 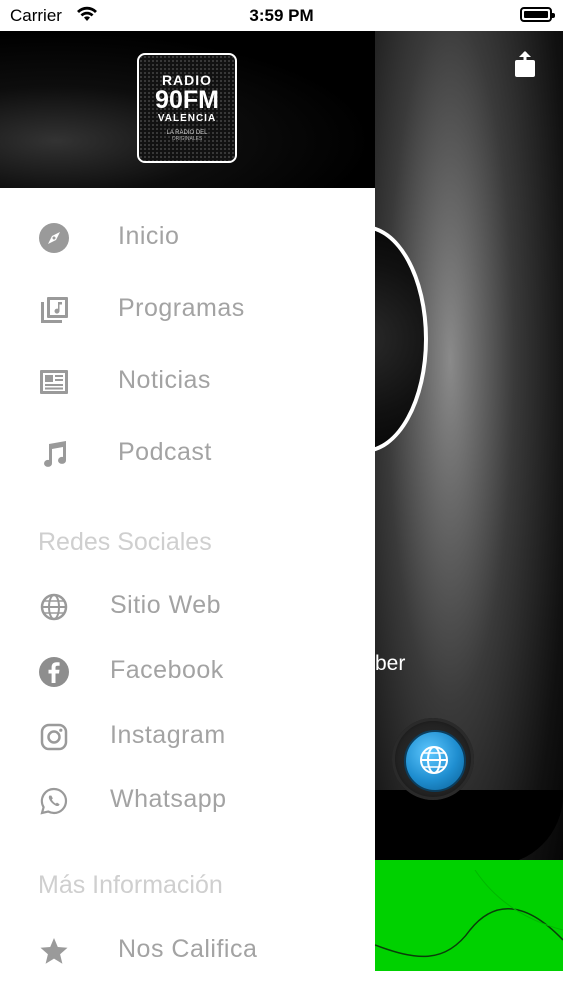 What do you see at coordinates (125, 542) in the screenshot?
I see `section-title-redes-sociales: Redes Sociales` at bounding box center [125, 542].